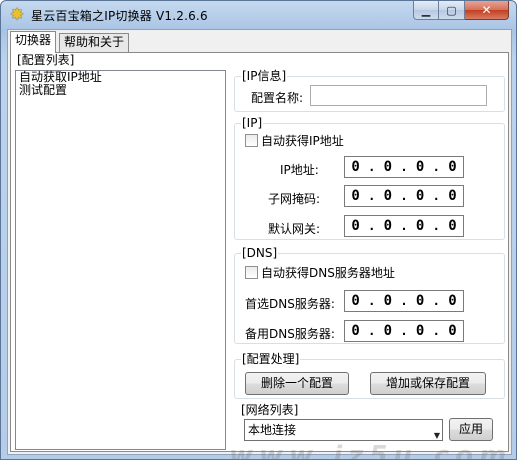  I want to click on network-select: 本地连接 ▼, so click(343, 430).